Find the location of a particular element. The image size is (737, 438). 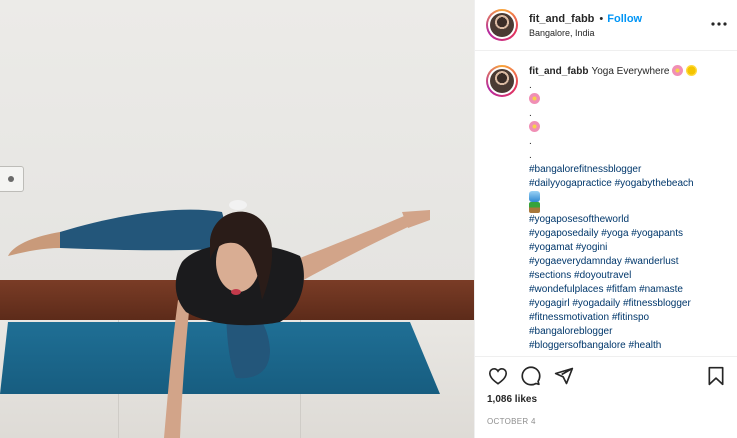

post-header: fit_and_fabb • Follow Bangalore, India is located at coordinates (606, 25).